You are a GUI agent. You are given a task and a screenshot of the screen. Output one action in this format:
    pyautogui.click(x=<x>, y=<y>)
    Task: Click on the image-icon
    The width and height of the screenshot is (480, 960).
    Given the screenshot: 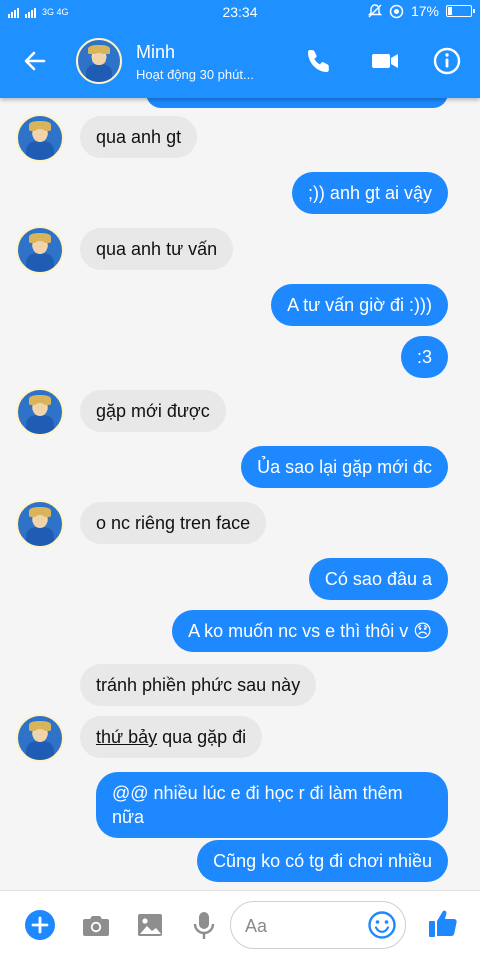 What is the action you would take?
    pyautogui.click(x=150, y=925)
    